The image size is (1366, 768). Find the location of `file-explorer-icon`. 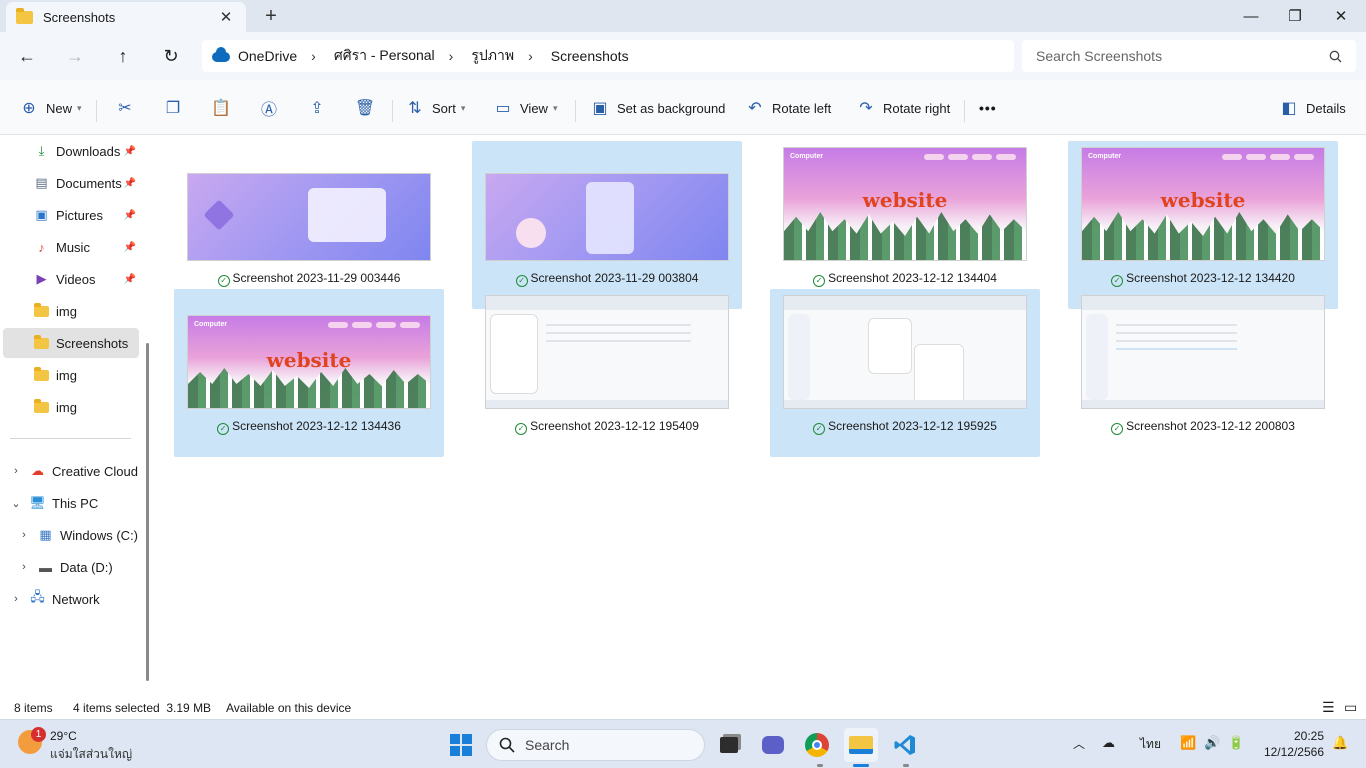

file-explorer-icon is located at coordinates (861, 745).